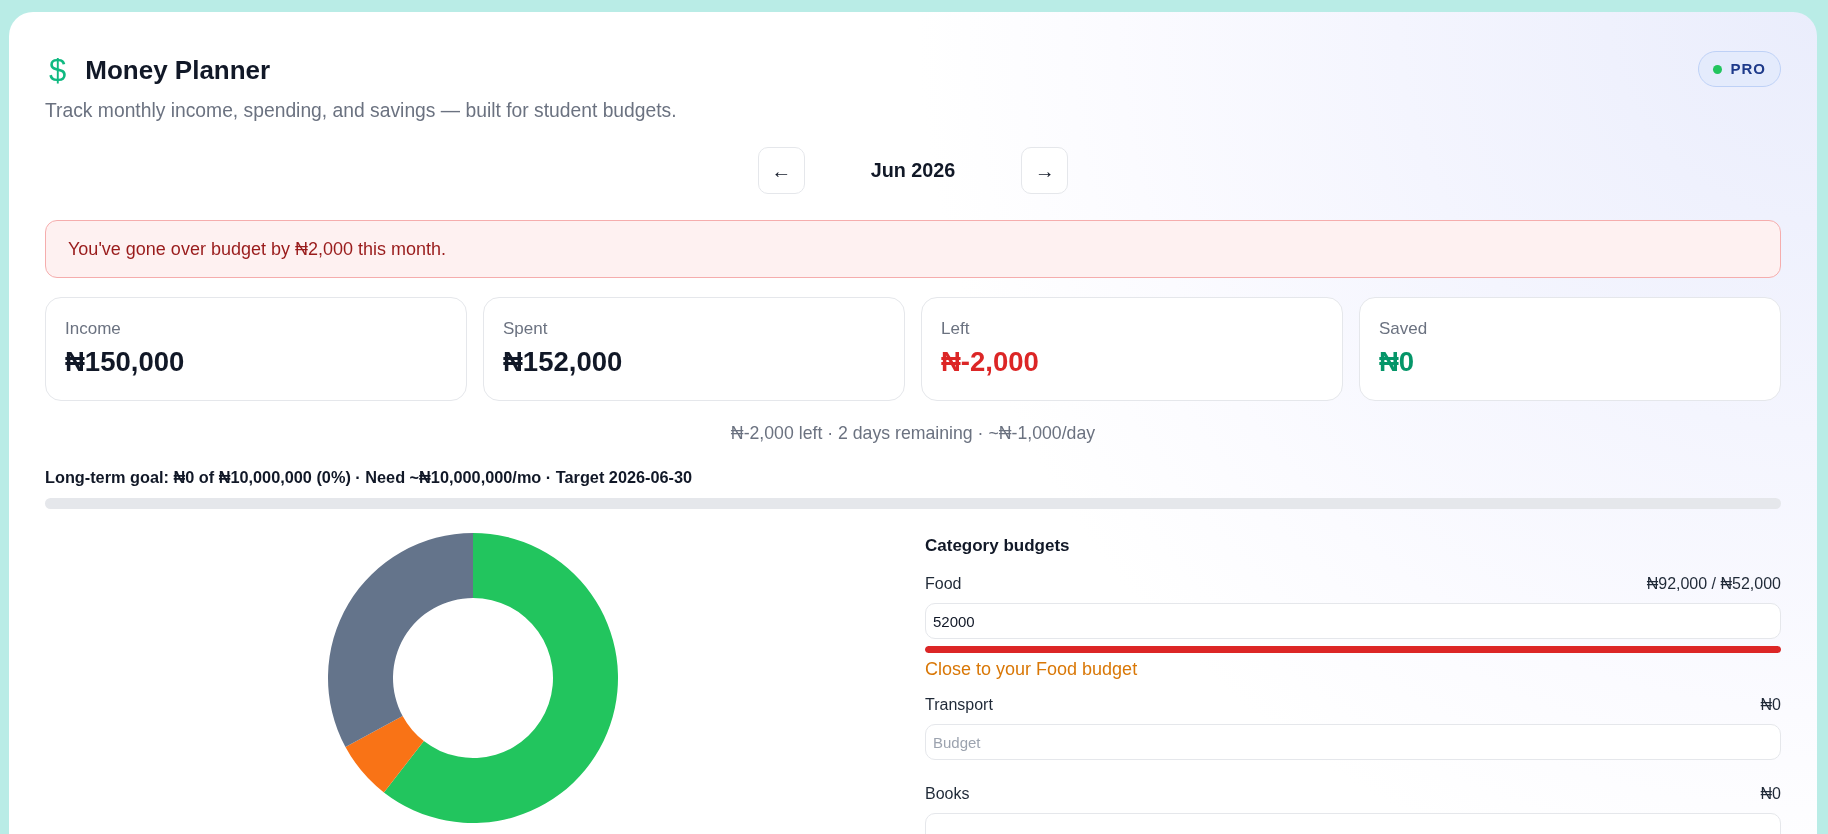  I want to click on status-dot-icon, so click(1718, 69).